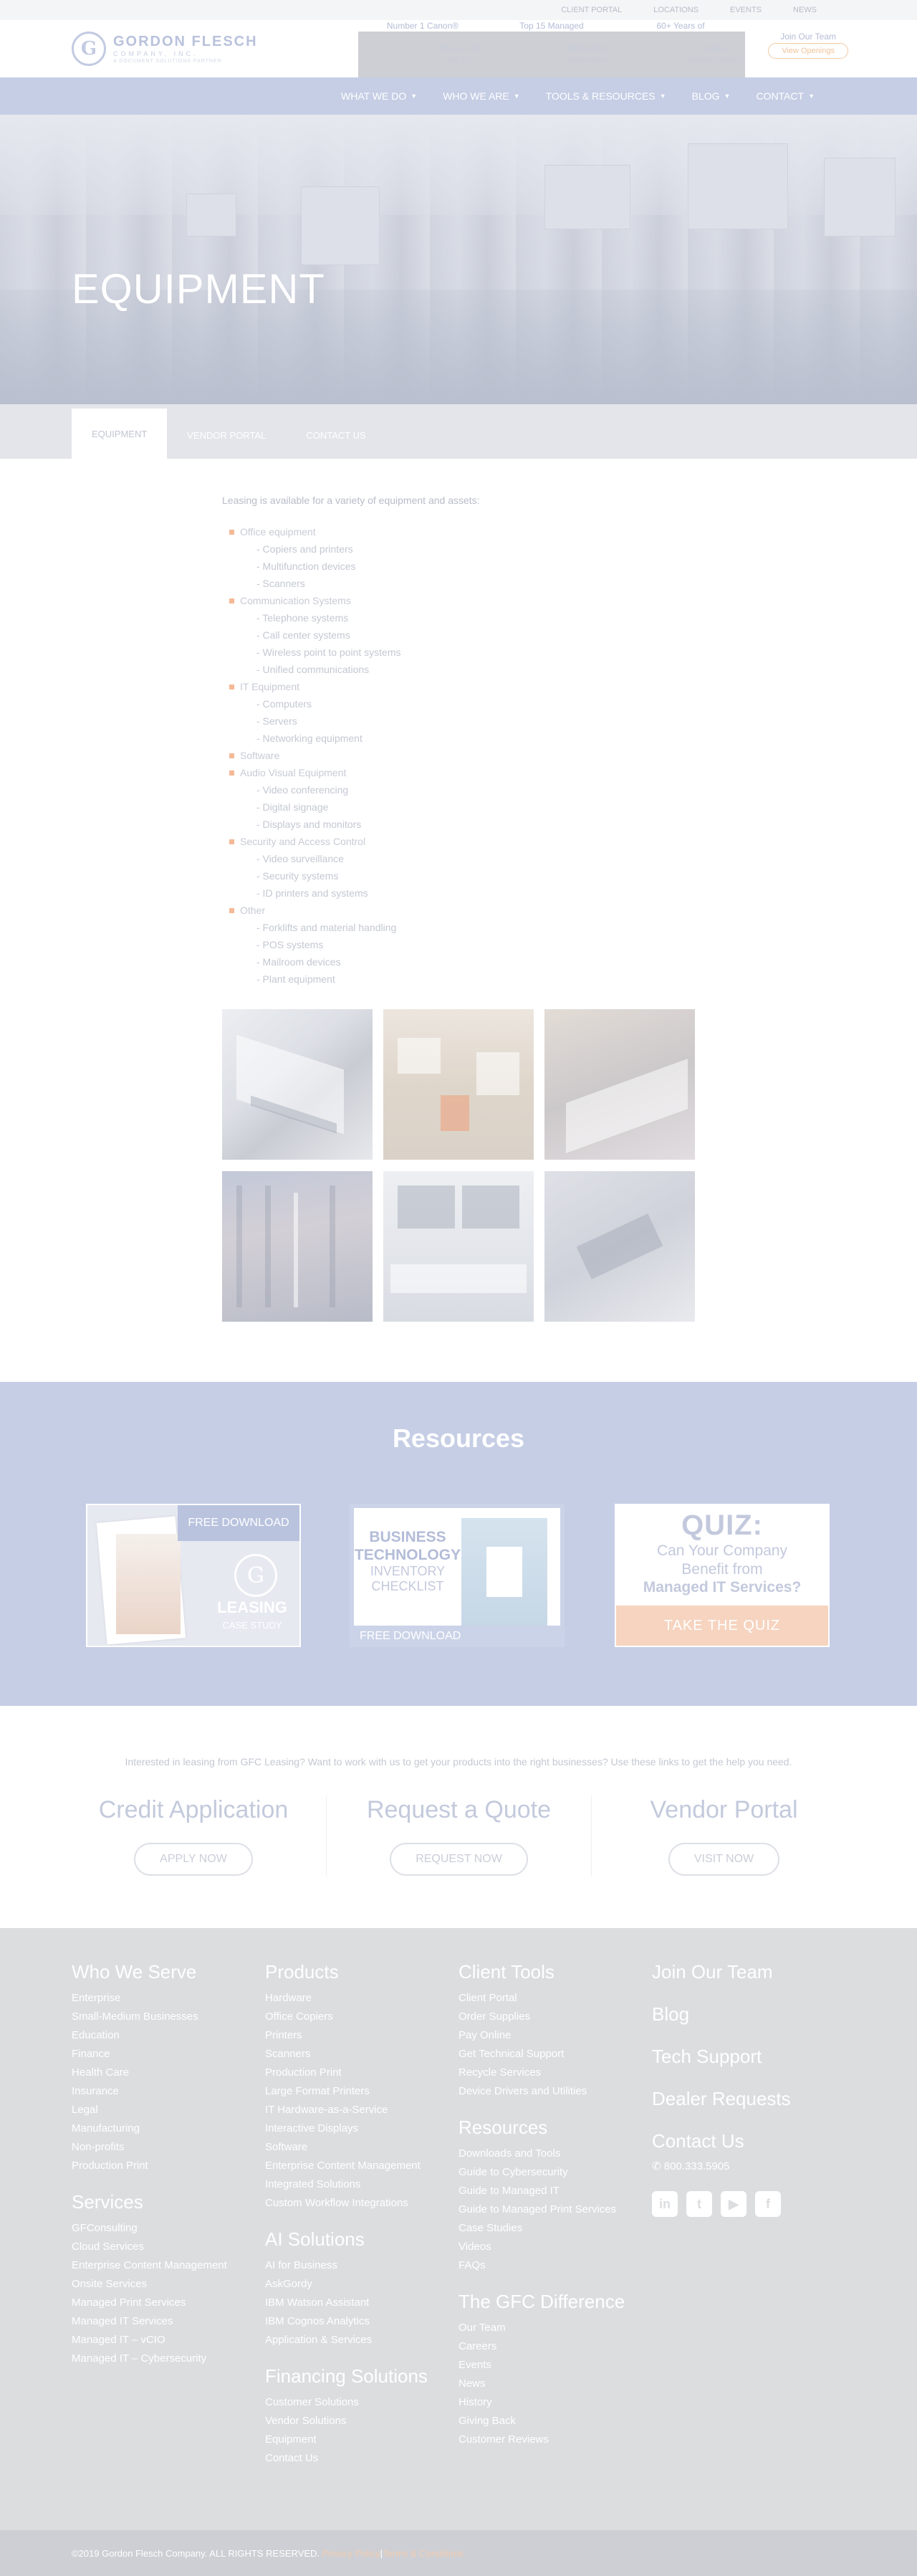 This screenshot has width=917, height=2576. What do you see at coordinates (544, 2191) in the screenshot?
I see `footer-link: Guide to Managed IT` at bounding box center [544, 2191].